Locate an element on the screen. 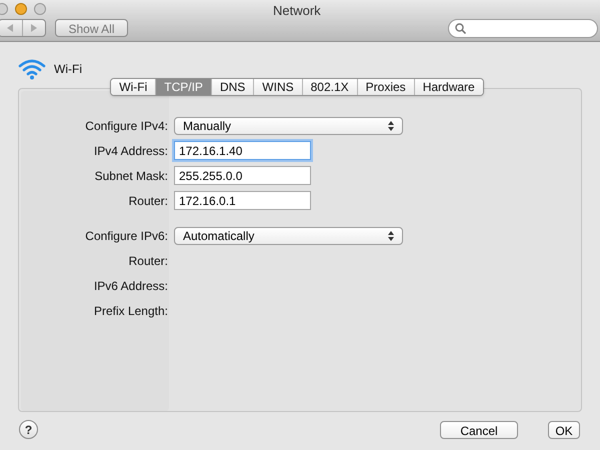  service-name: Wi-Fi is located at coordinates (68, 69).